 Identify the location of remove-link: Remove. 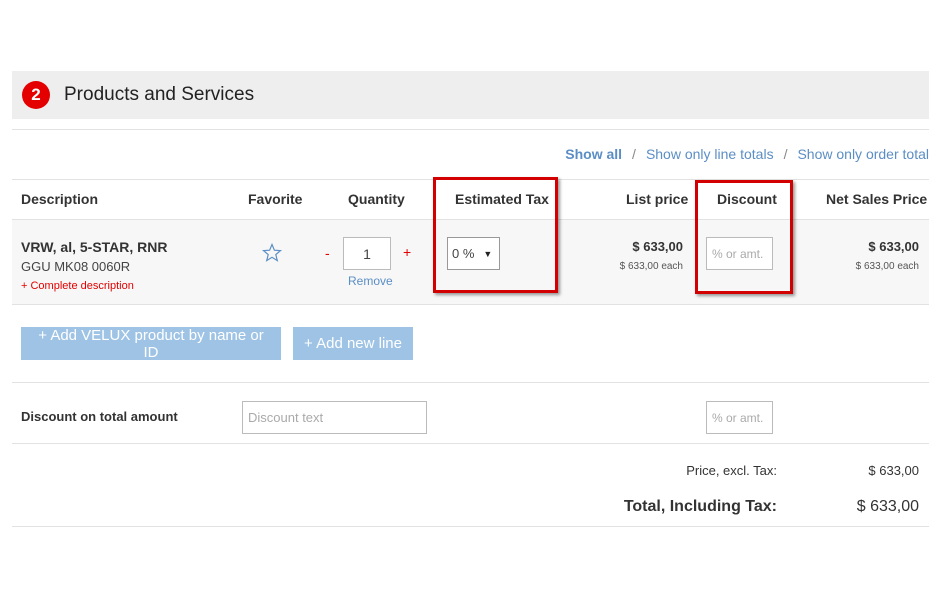
(370, 281).